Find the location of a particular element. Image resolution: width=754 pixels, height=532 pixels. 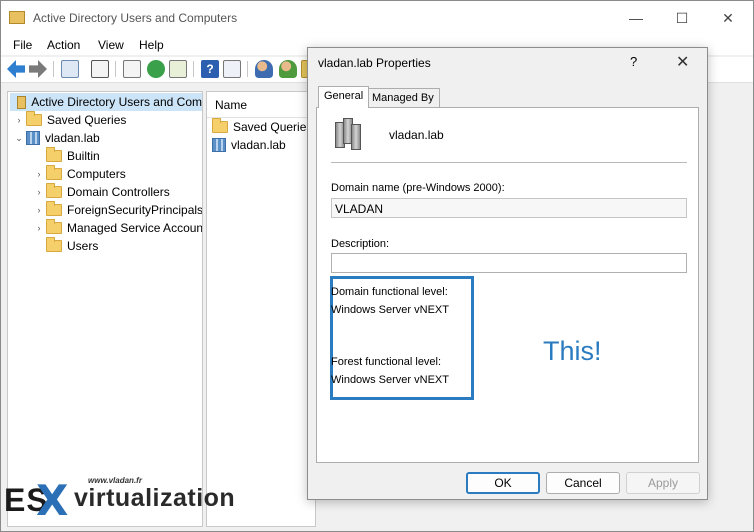

watermark-virtualization: virtualization is located at coordinates (155, 498).